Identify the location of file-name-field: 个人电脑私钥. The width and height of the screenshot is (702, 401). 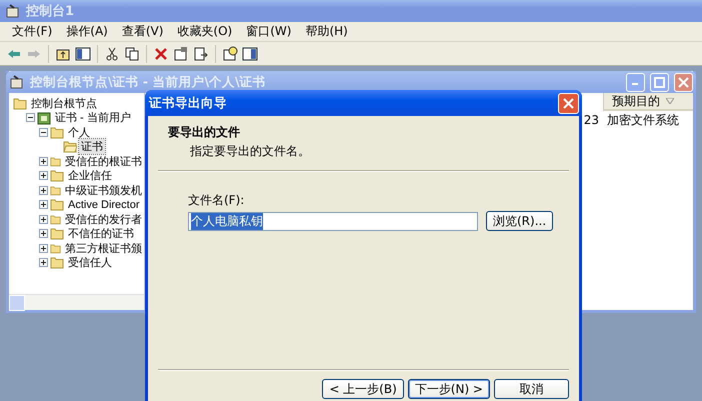
(333, 221).